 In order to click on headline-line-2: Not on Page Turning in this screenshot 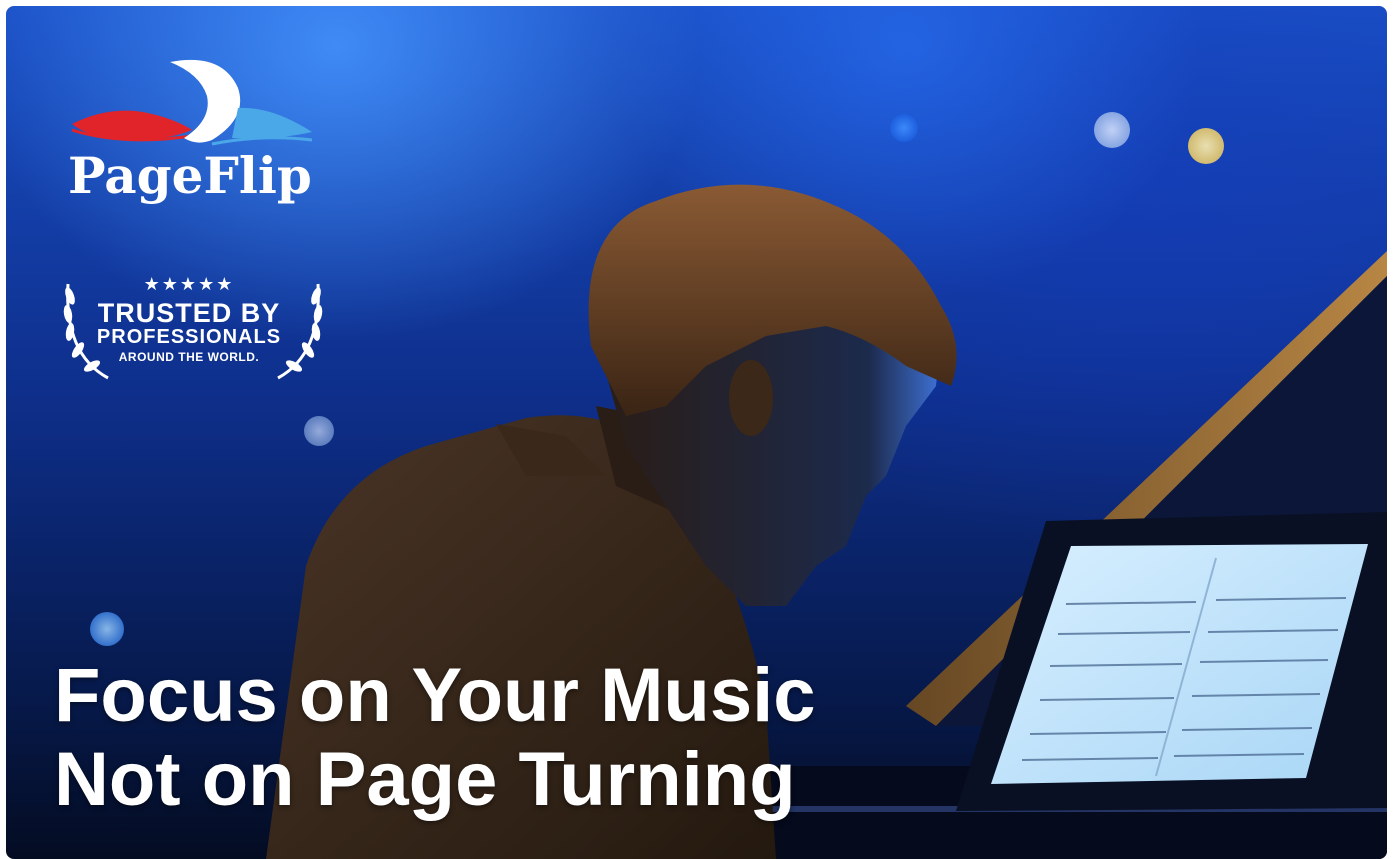, I will do `click(425, 779)`.